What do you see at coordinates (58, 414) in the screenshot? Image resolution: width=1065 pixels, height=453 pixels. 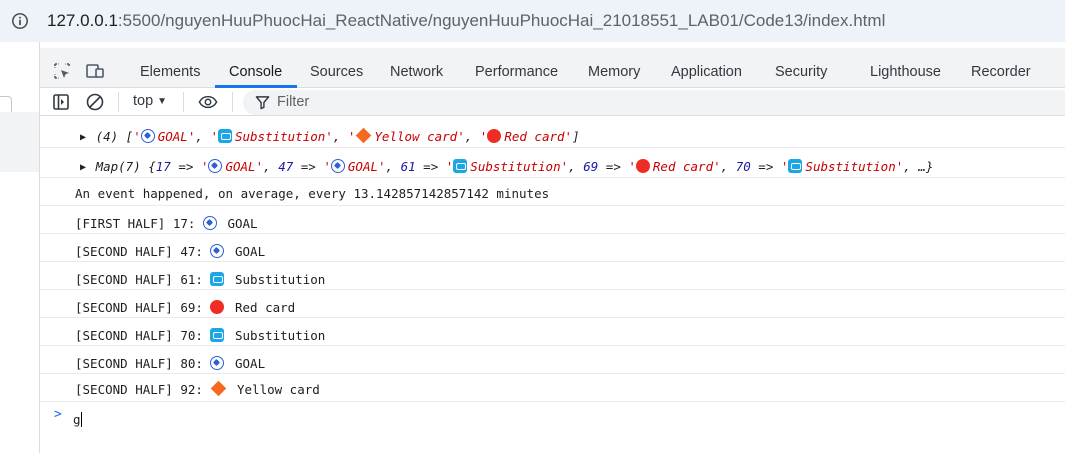 I see `prompt-chevron-icon: >` at bounding box center [58, 414].